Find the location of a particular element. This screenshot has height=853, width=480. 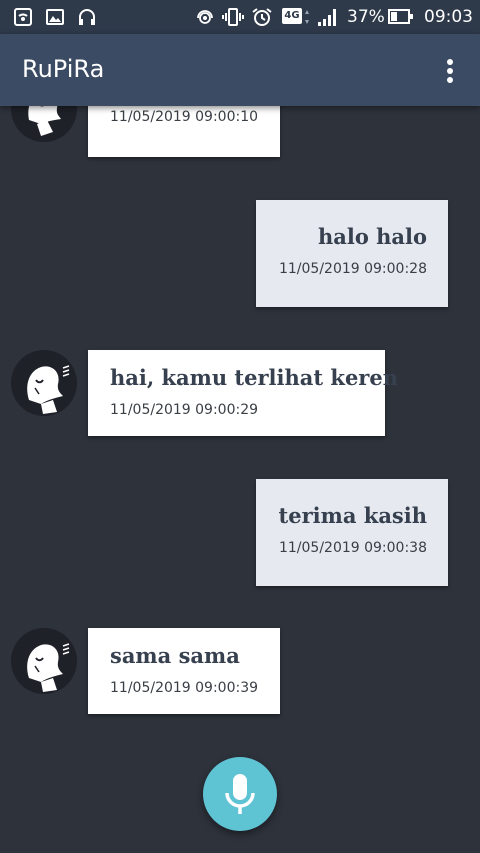

message-bubble-bot: sama sama 11/05/2019 09:00:39 is located at coordinates (184, 671).